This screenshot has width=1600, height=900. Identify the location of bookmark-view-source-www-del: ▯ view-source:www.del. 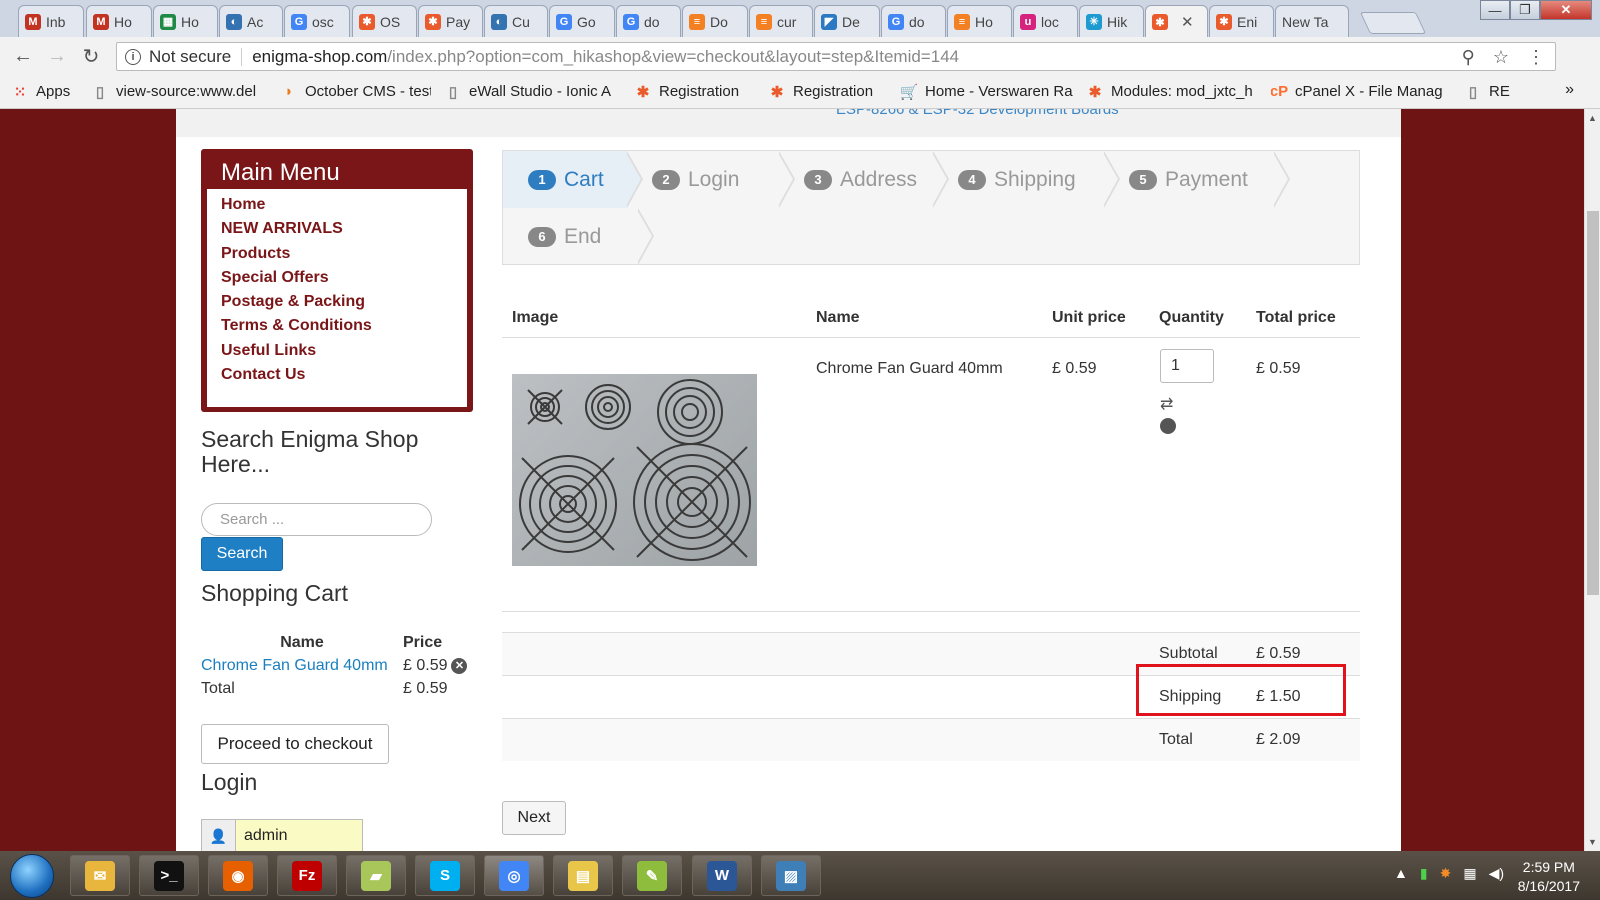
(179, 91).